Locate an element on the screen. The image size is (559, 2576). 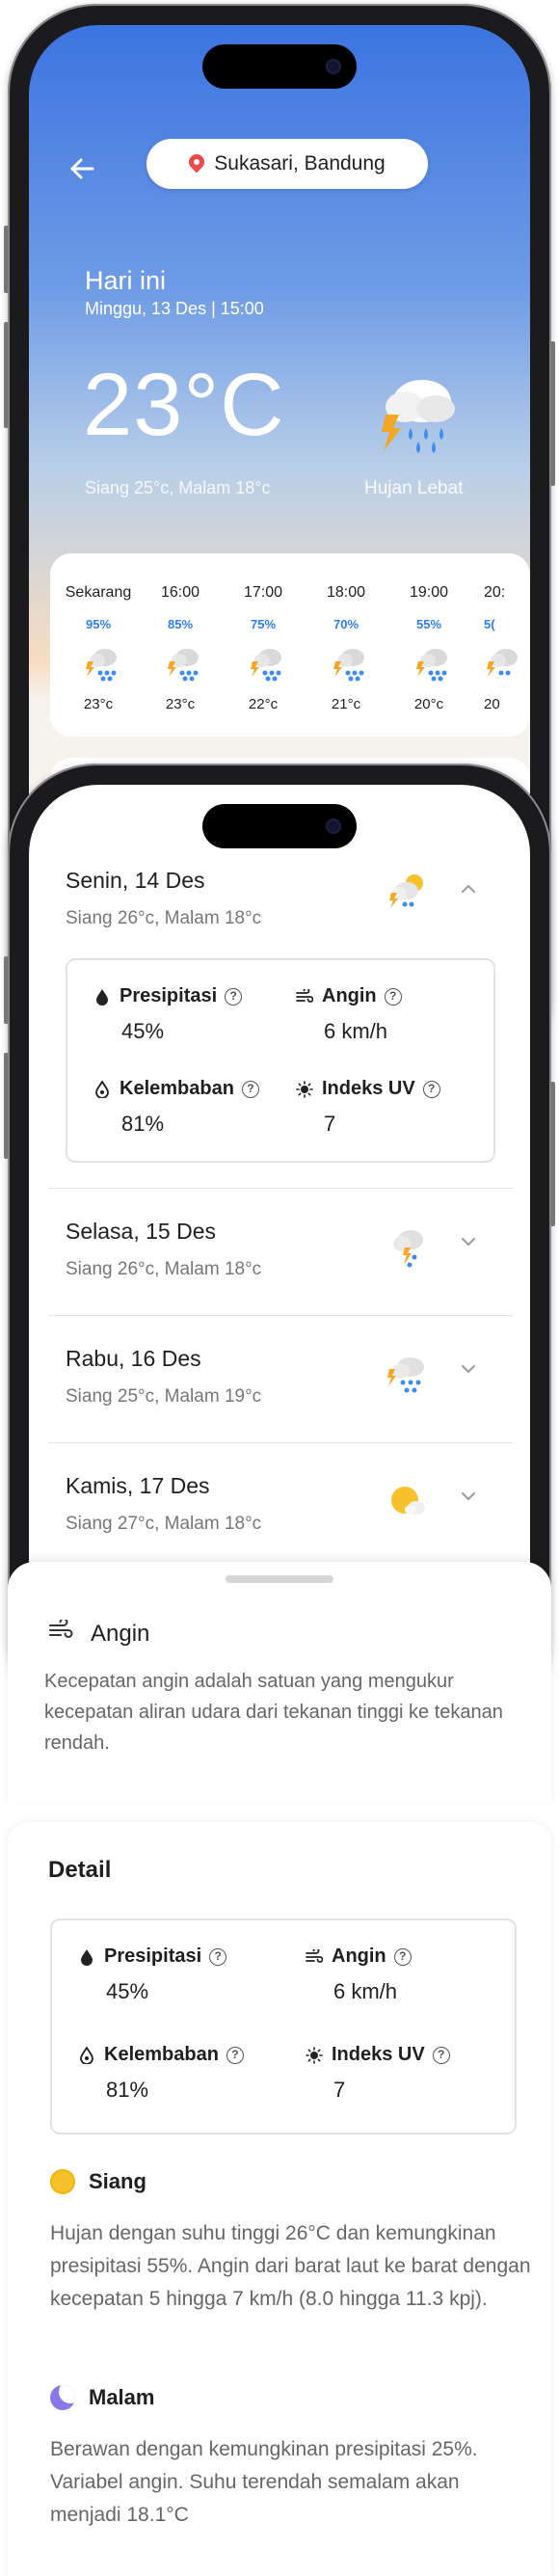
back-arrow-icon is located at coordinates (84, 172).